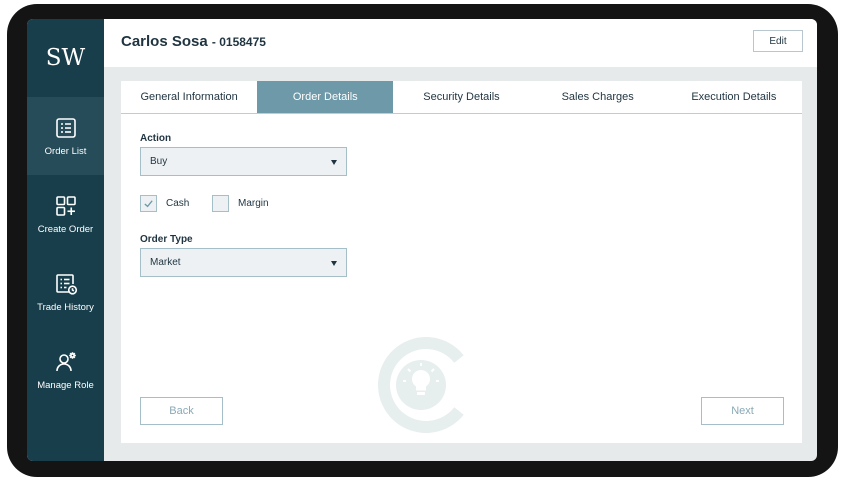  Describe the element at coordinates (178, 203) in the screenshot. I see `cash-label: Cash` at that location.